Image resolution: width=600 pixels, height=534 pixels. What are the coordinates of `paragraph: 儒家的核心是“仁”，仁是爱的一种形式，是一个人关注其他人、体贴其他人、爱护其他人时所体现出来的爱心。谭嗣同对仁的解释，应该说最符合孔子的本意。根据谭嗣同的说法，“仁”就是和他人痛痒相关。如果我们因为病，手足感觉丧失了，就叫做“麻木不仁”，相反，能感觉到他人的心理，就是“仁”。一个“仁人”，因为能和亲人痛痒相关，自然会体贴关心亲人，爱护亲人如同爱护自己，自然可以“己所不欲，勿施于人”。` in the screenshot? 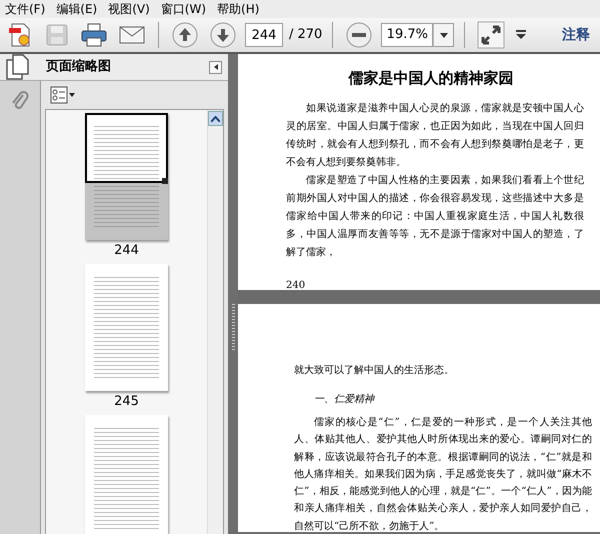 It's located at (443, 474).